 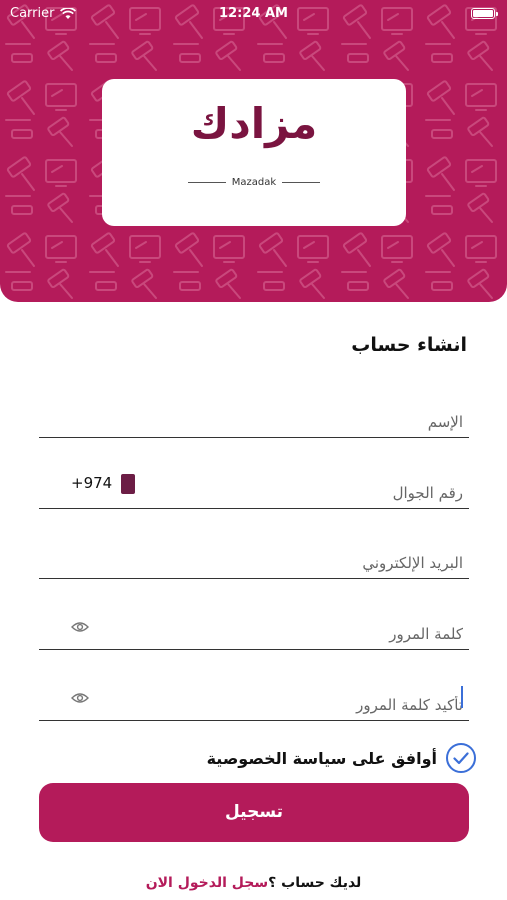 I want to click on password-field, so click(x=254, y=625).